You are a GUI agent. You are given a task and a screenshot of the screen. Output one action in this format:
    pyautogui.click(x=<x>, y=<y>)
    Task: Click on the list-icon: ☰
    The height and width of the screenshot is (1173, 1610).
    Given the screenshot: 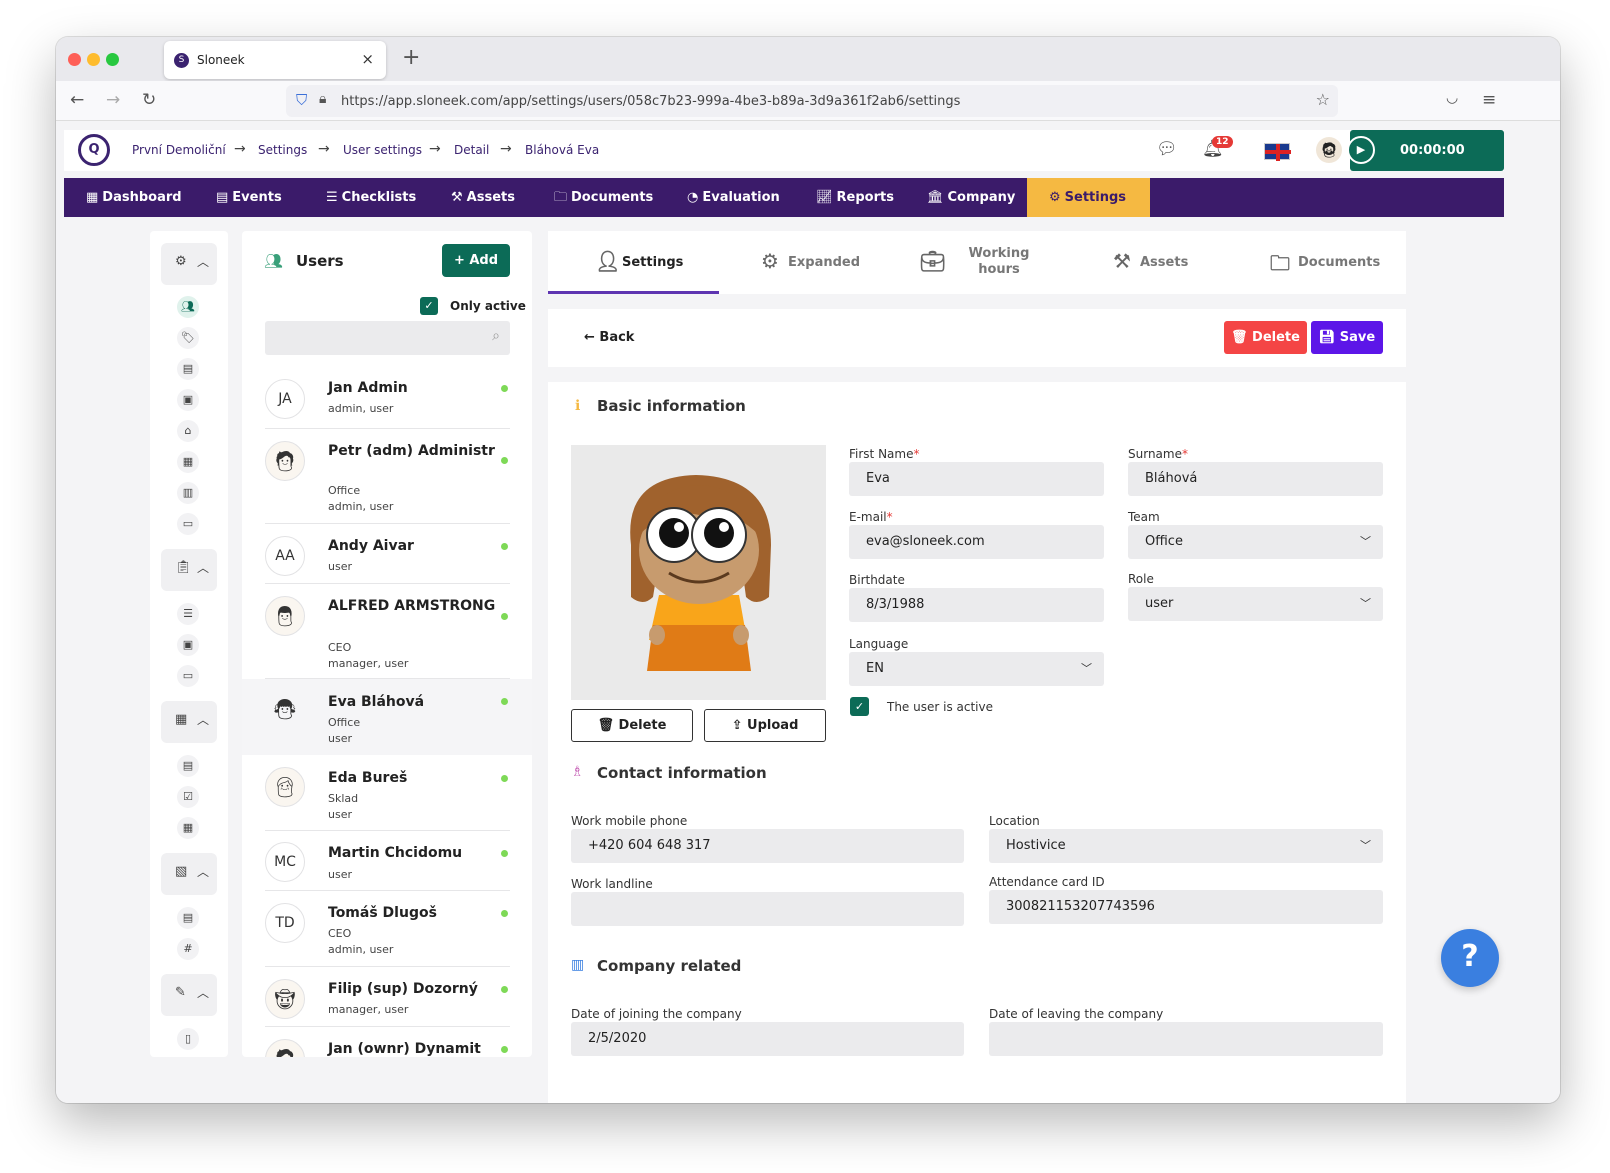 What is the action you would take?
    pyautogui.click(x=188, y=614)
    